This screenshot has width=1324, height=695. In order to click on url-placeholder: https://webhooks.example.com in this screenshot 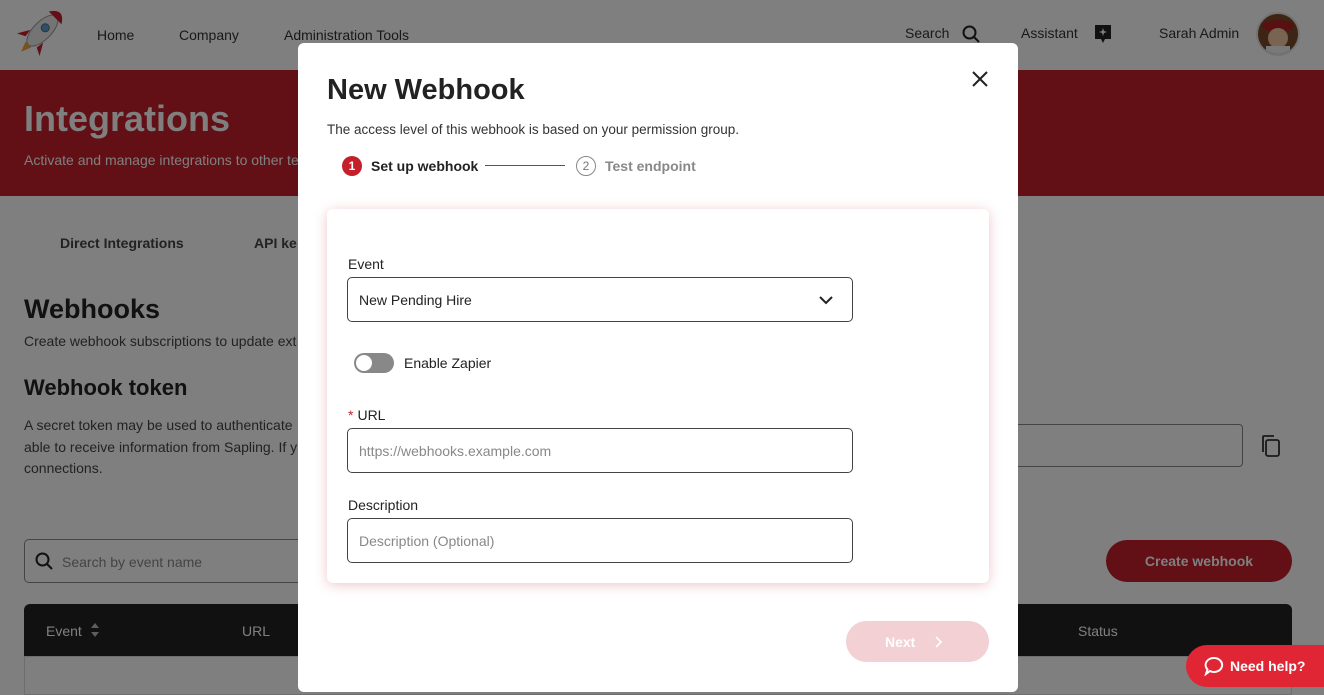, I will do `click(455, 451)`.